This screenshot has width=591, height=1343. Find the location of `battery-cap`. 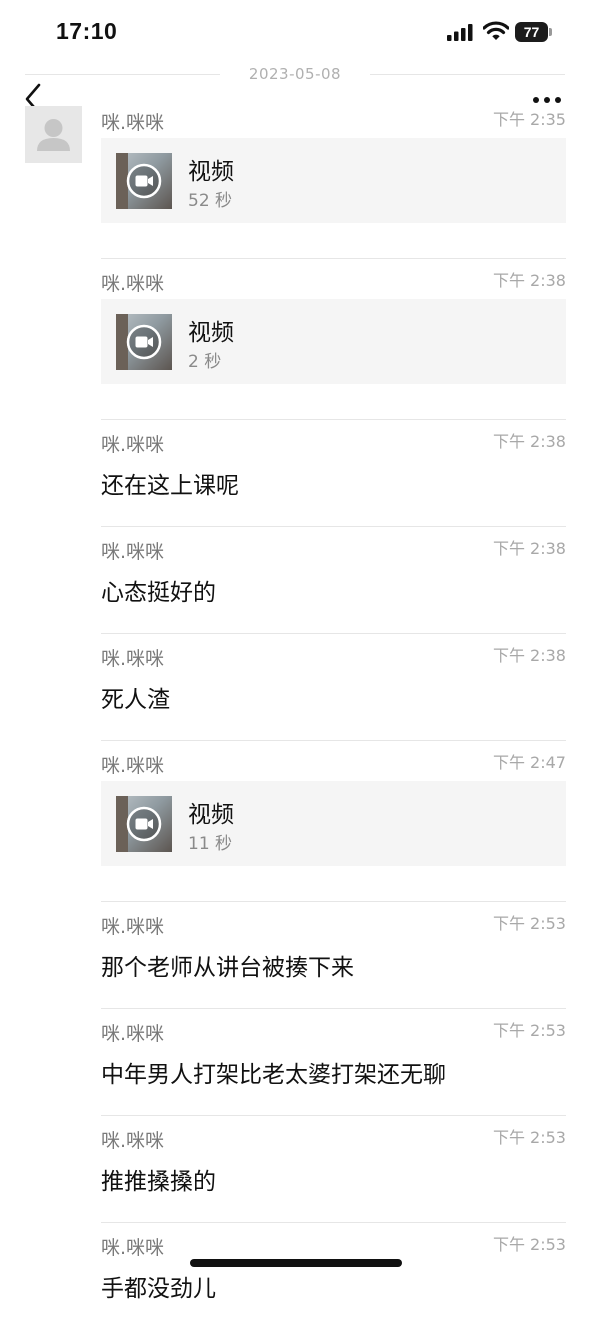

battery-cap is located at coordinates (550, 32).